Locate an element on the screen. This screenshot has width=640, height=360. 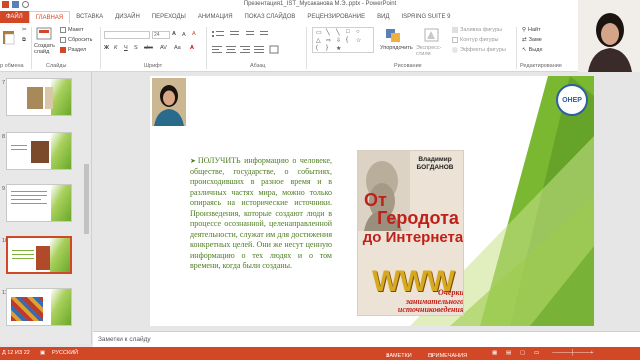
new-slide-icon is located at coordinates (44, 34).